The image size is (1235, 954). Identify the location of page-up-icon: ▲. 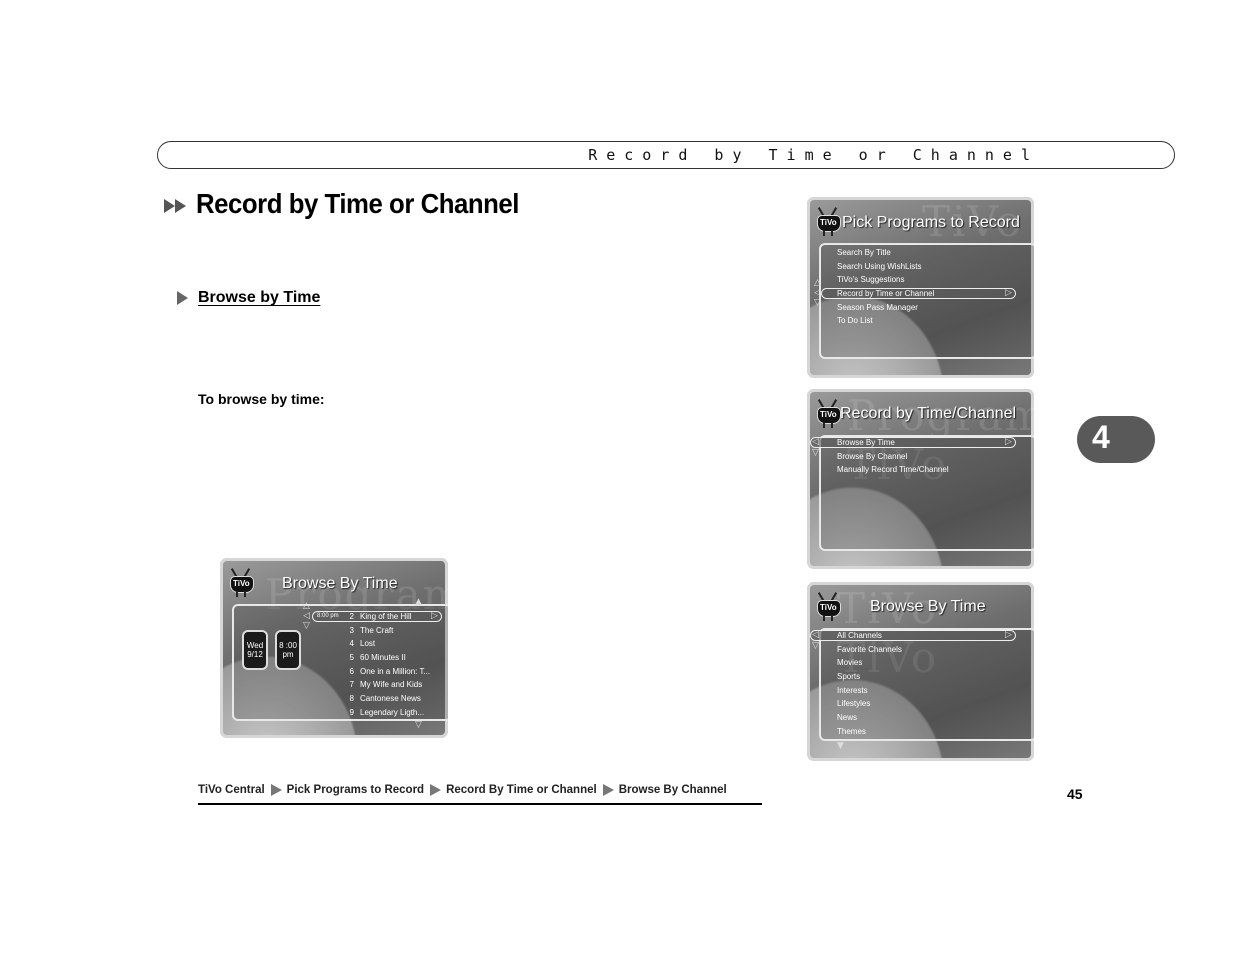
(418, 602).